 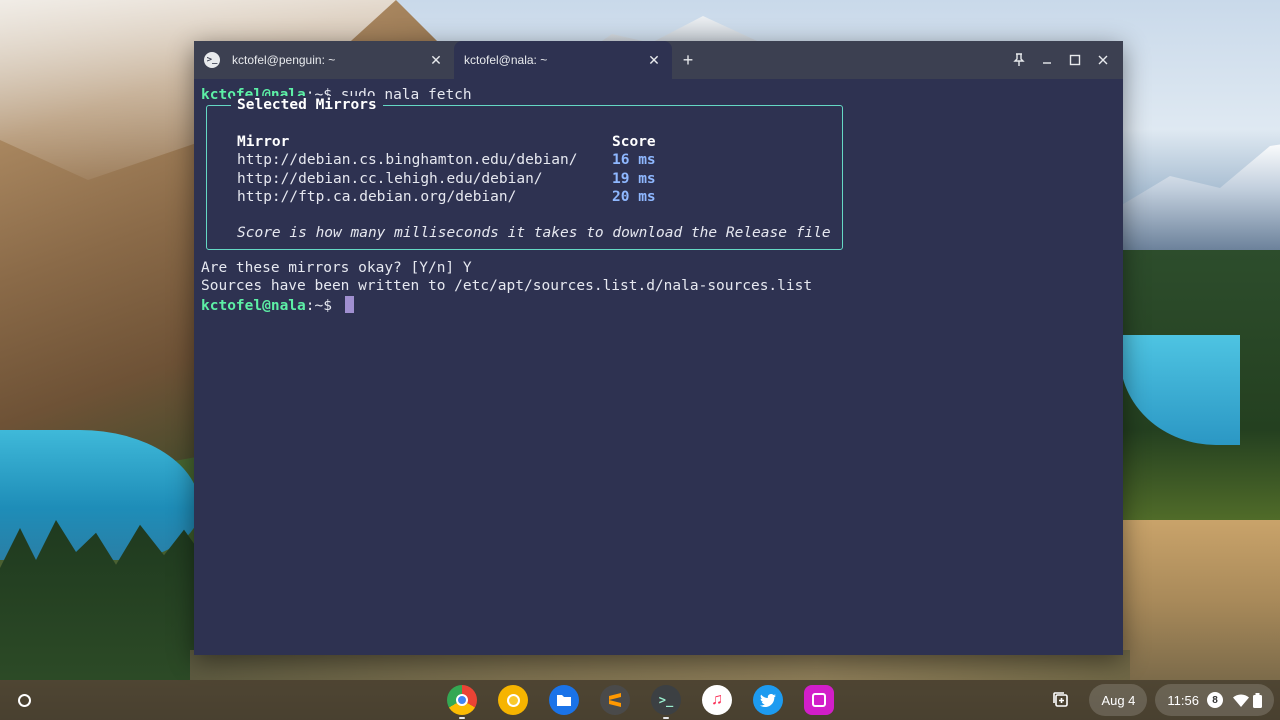 I want to click on tab-title: kctofel@penguin: ~, so click(x=284, y=60).